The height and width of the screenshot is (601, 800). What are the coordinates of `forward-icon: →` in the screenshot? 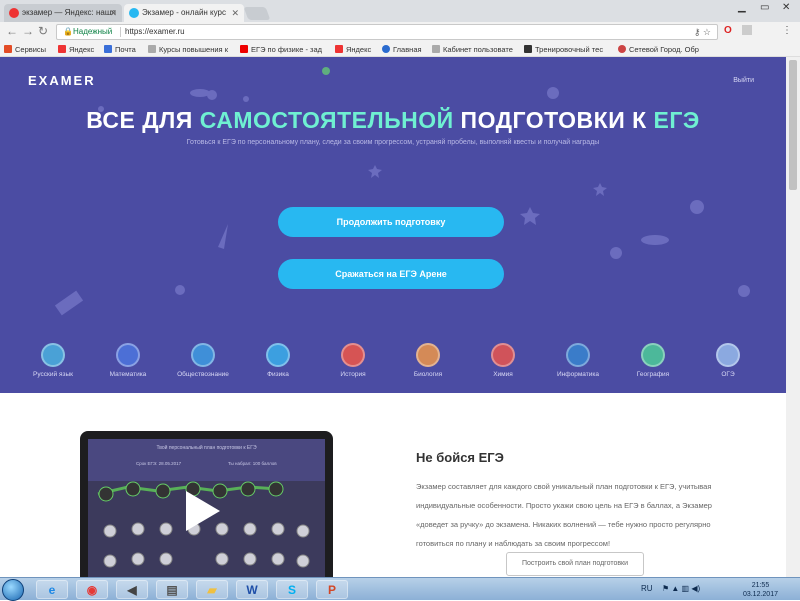 It's located at (28, 31).